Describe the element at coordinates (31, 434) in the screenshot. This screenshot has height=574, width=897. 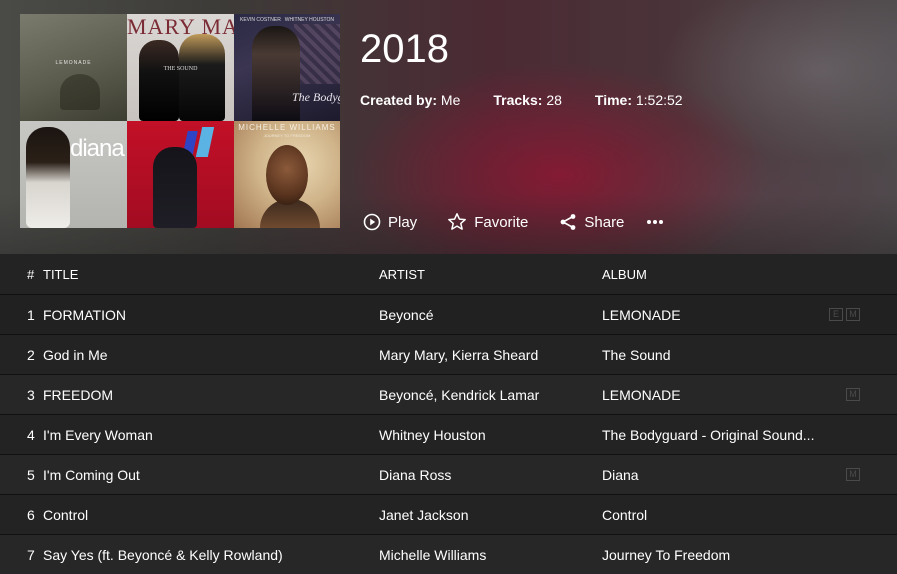
I see `track-number: 4` at that location.